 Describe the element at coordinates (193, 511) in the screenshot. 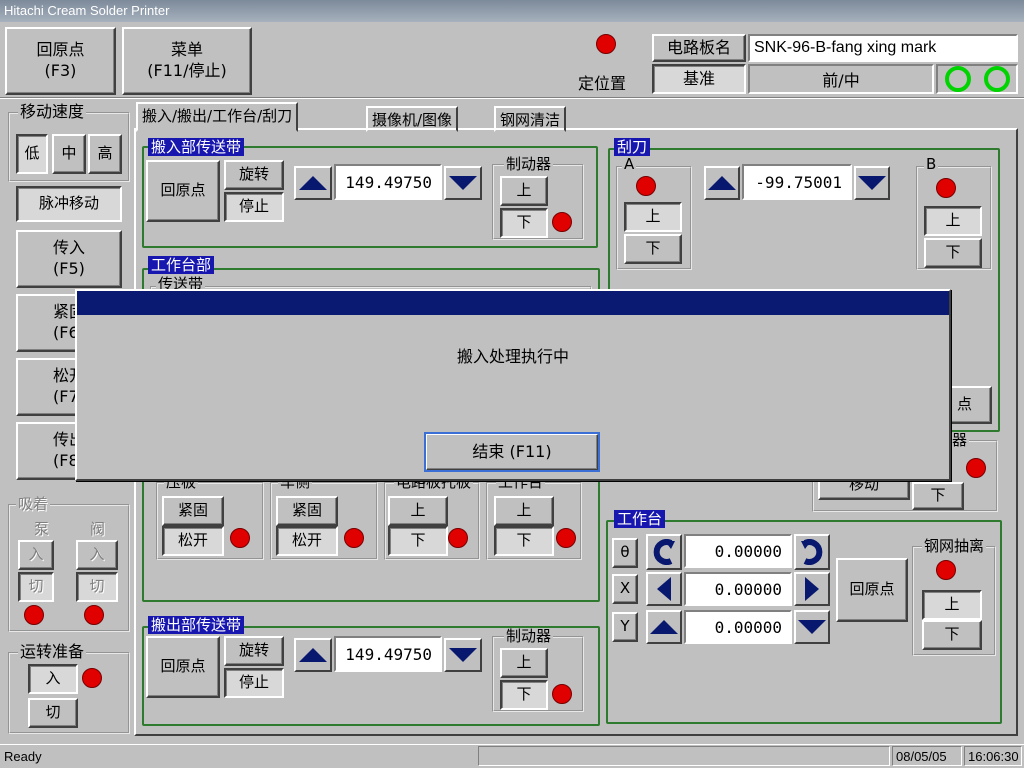

I see `press-board-clamp-button: 紧固` at that location.